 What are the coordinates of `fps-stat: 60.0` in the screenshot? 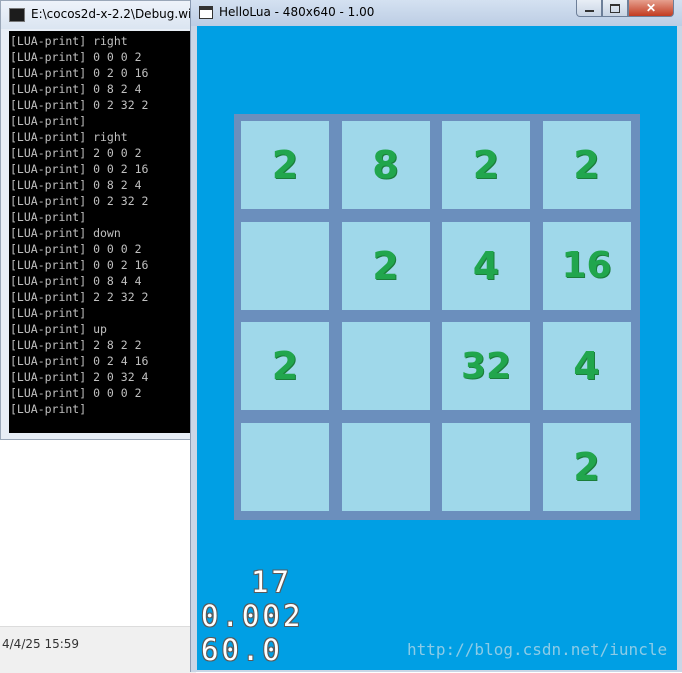 It's located at (242, 650).